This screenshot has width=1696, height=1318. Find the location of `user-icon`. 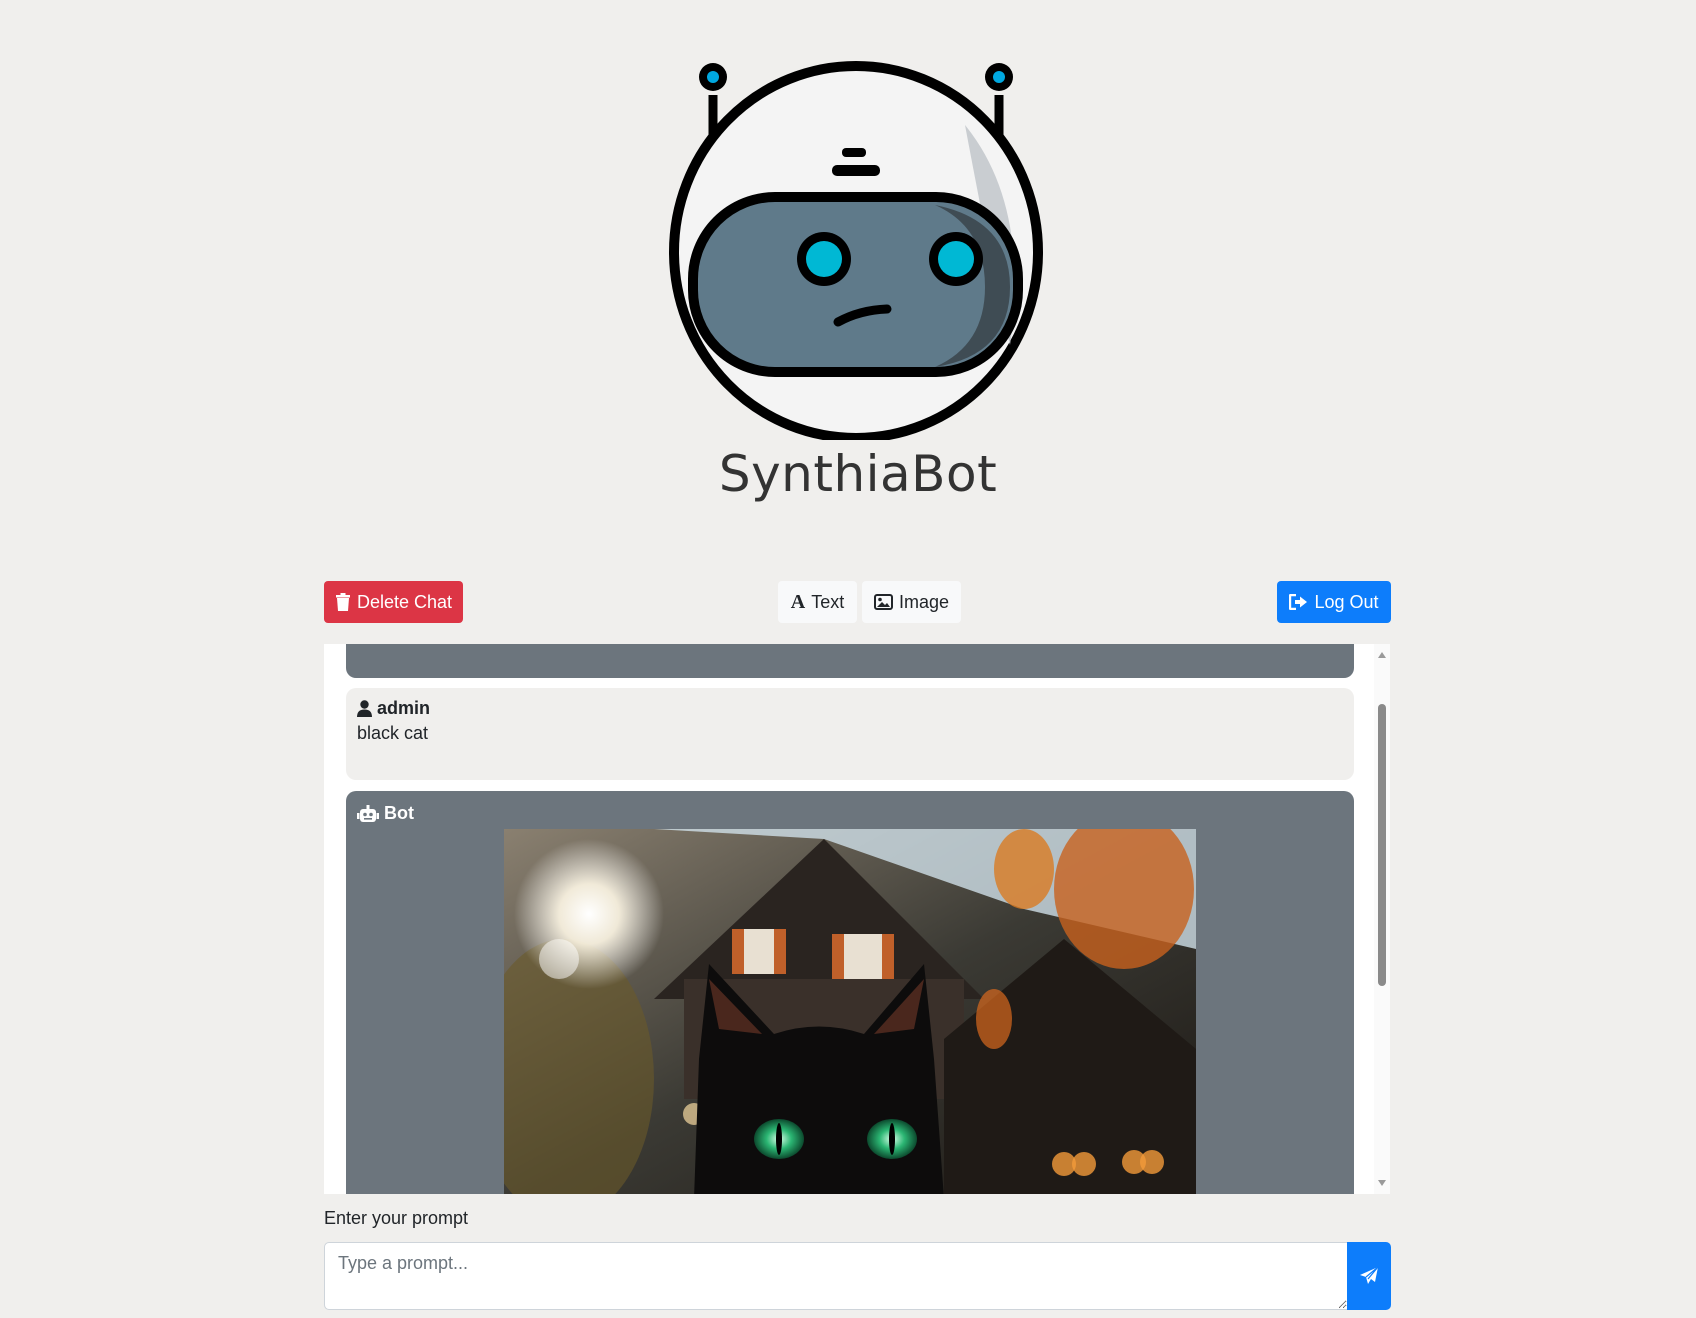

user-icon is located at coordinates (364, 708).